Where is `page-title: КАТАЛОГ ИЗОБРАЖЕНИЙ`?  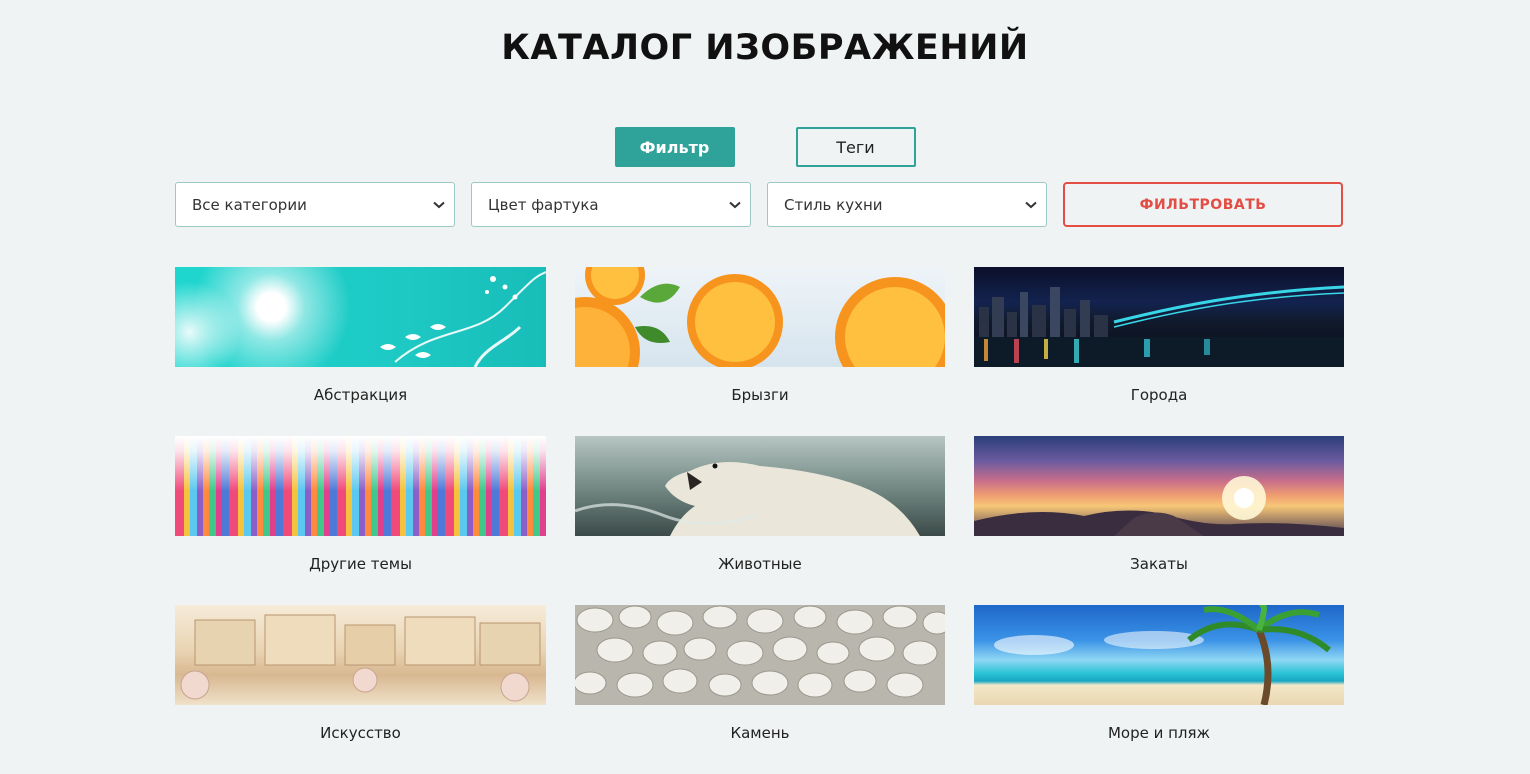
page-title: КАТАЛОГ ИЗОБРАЖЕНИЙ is located at coordinates (765, 48).